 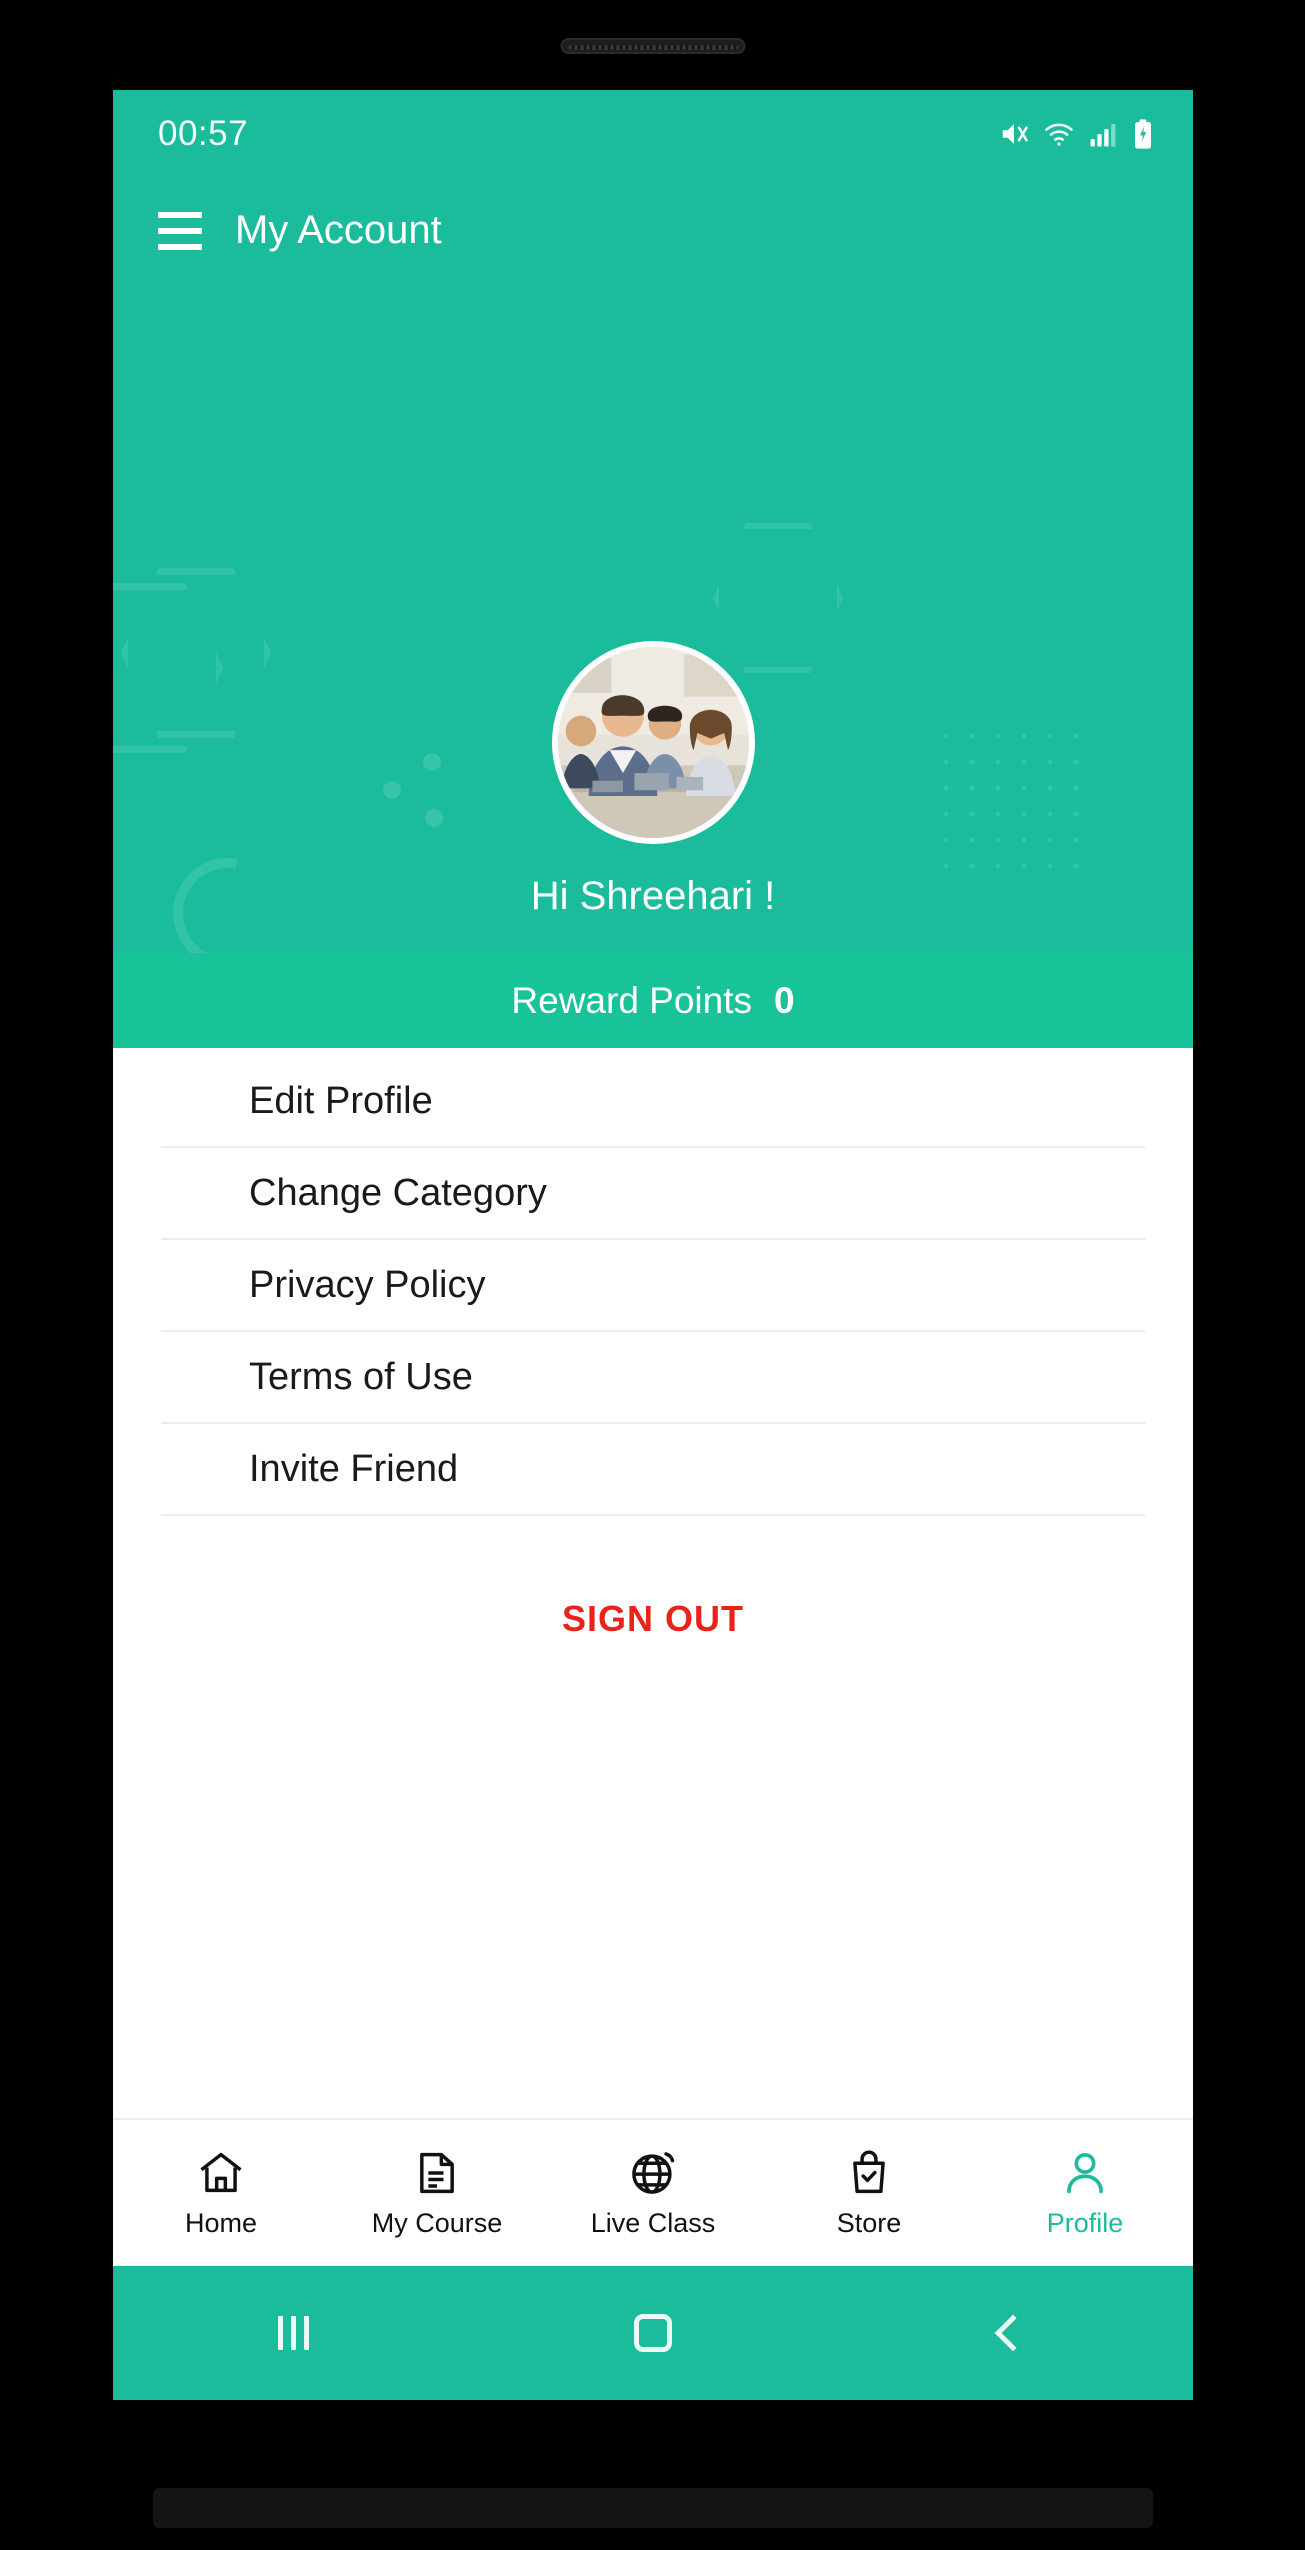 I want to click on avatar, so click(x=653, y=742).